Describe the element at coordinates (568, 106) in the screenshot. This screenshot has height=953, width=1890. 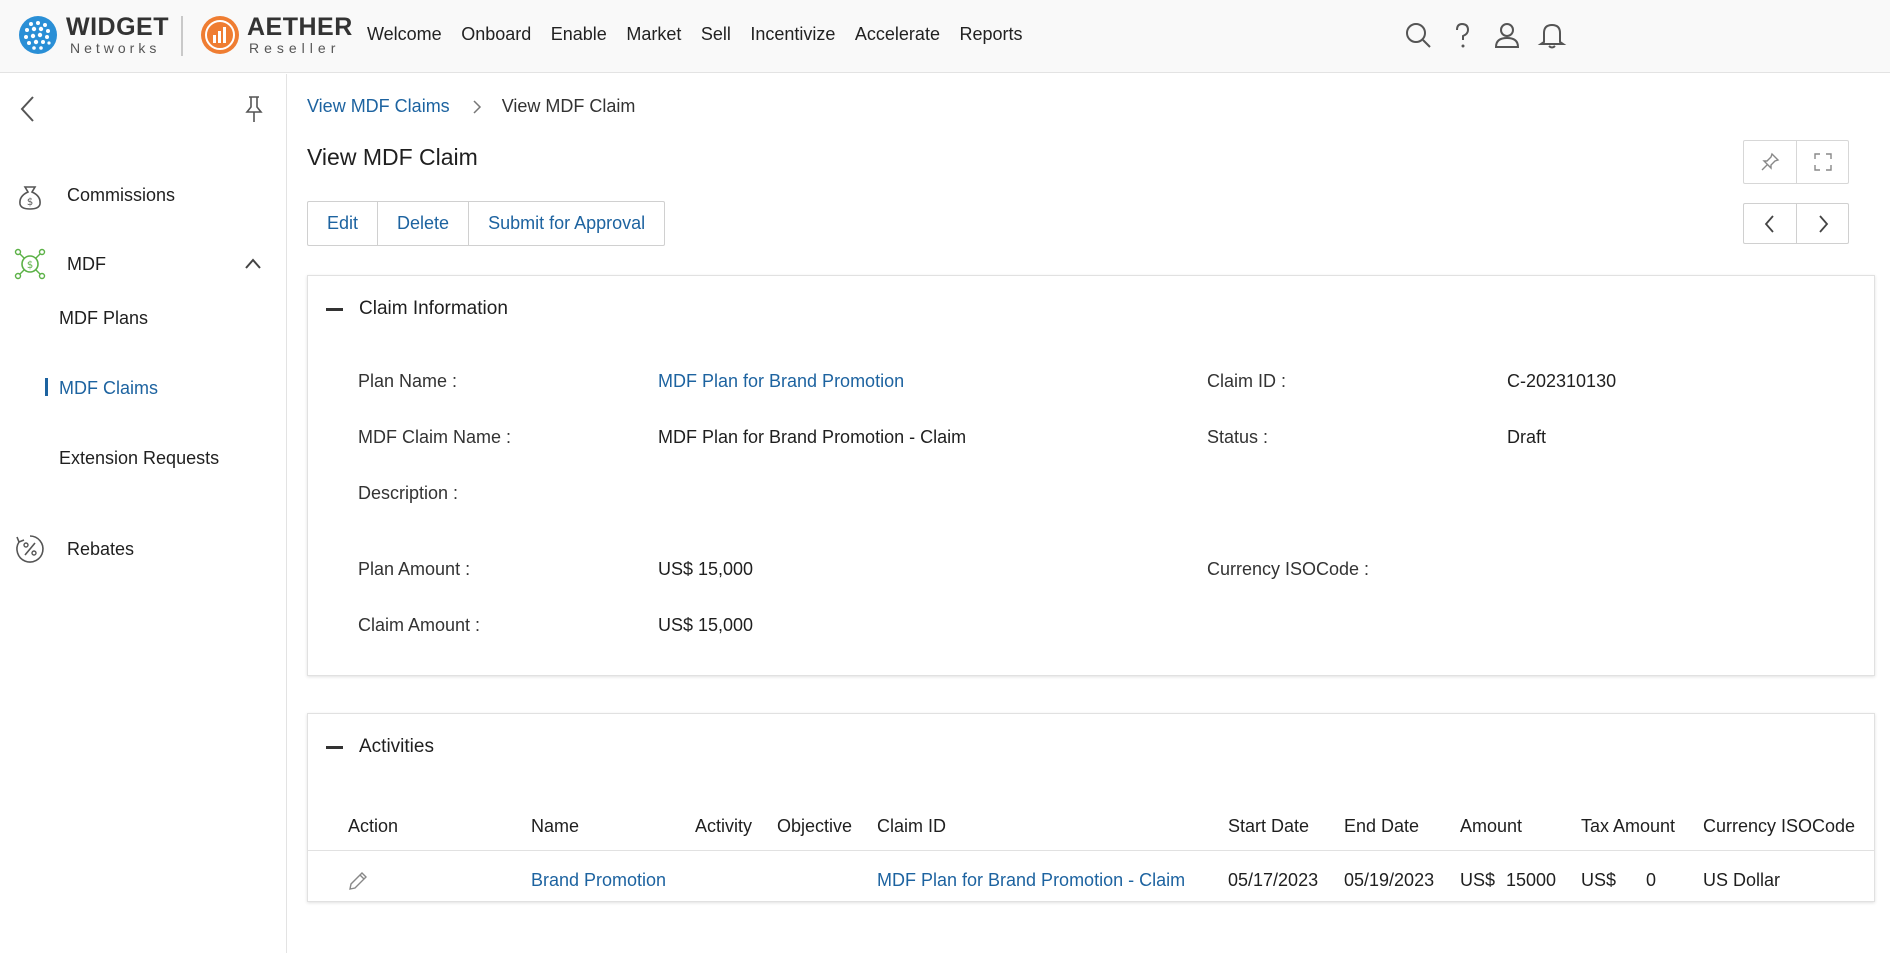
I see `breadcrumb-current: View MDF Claim` at that location.